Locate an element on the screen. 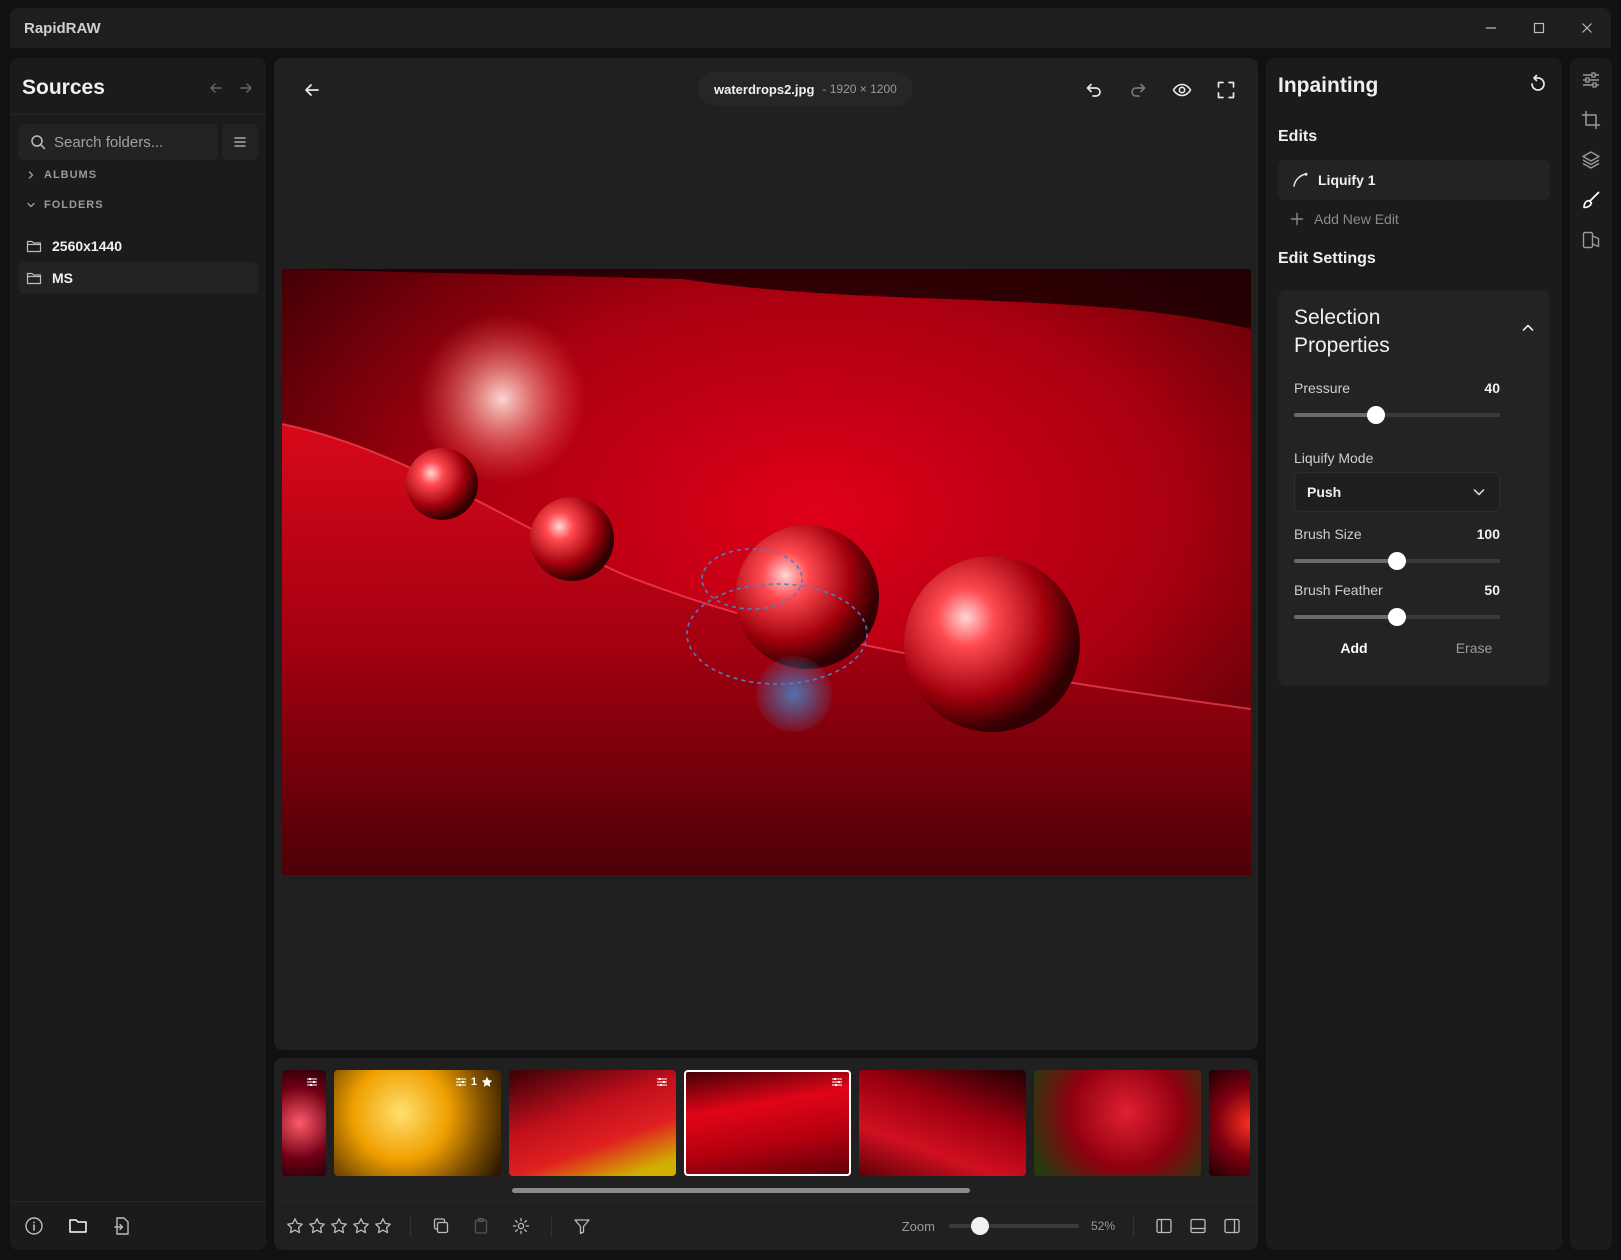 The width and height of the screenshot is (1621, 1260). albums-section: ALBUMS is located at coordinates (61, 175).